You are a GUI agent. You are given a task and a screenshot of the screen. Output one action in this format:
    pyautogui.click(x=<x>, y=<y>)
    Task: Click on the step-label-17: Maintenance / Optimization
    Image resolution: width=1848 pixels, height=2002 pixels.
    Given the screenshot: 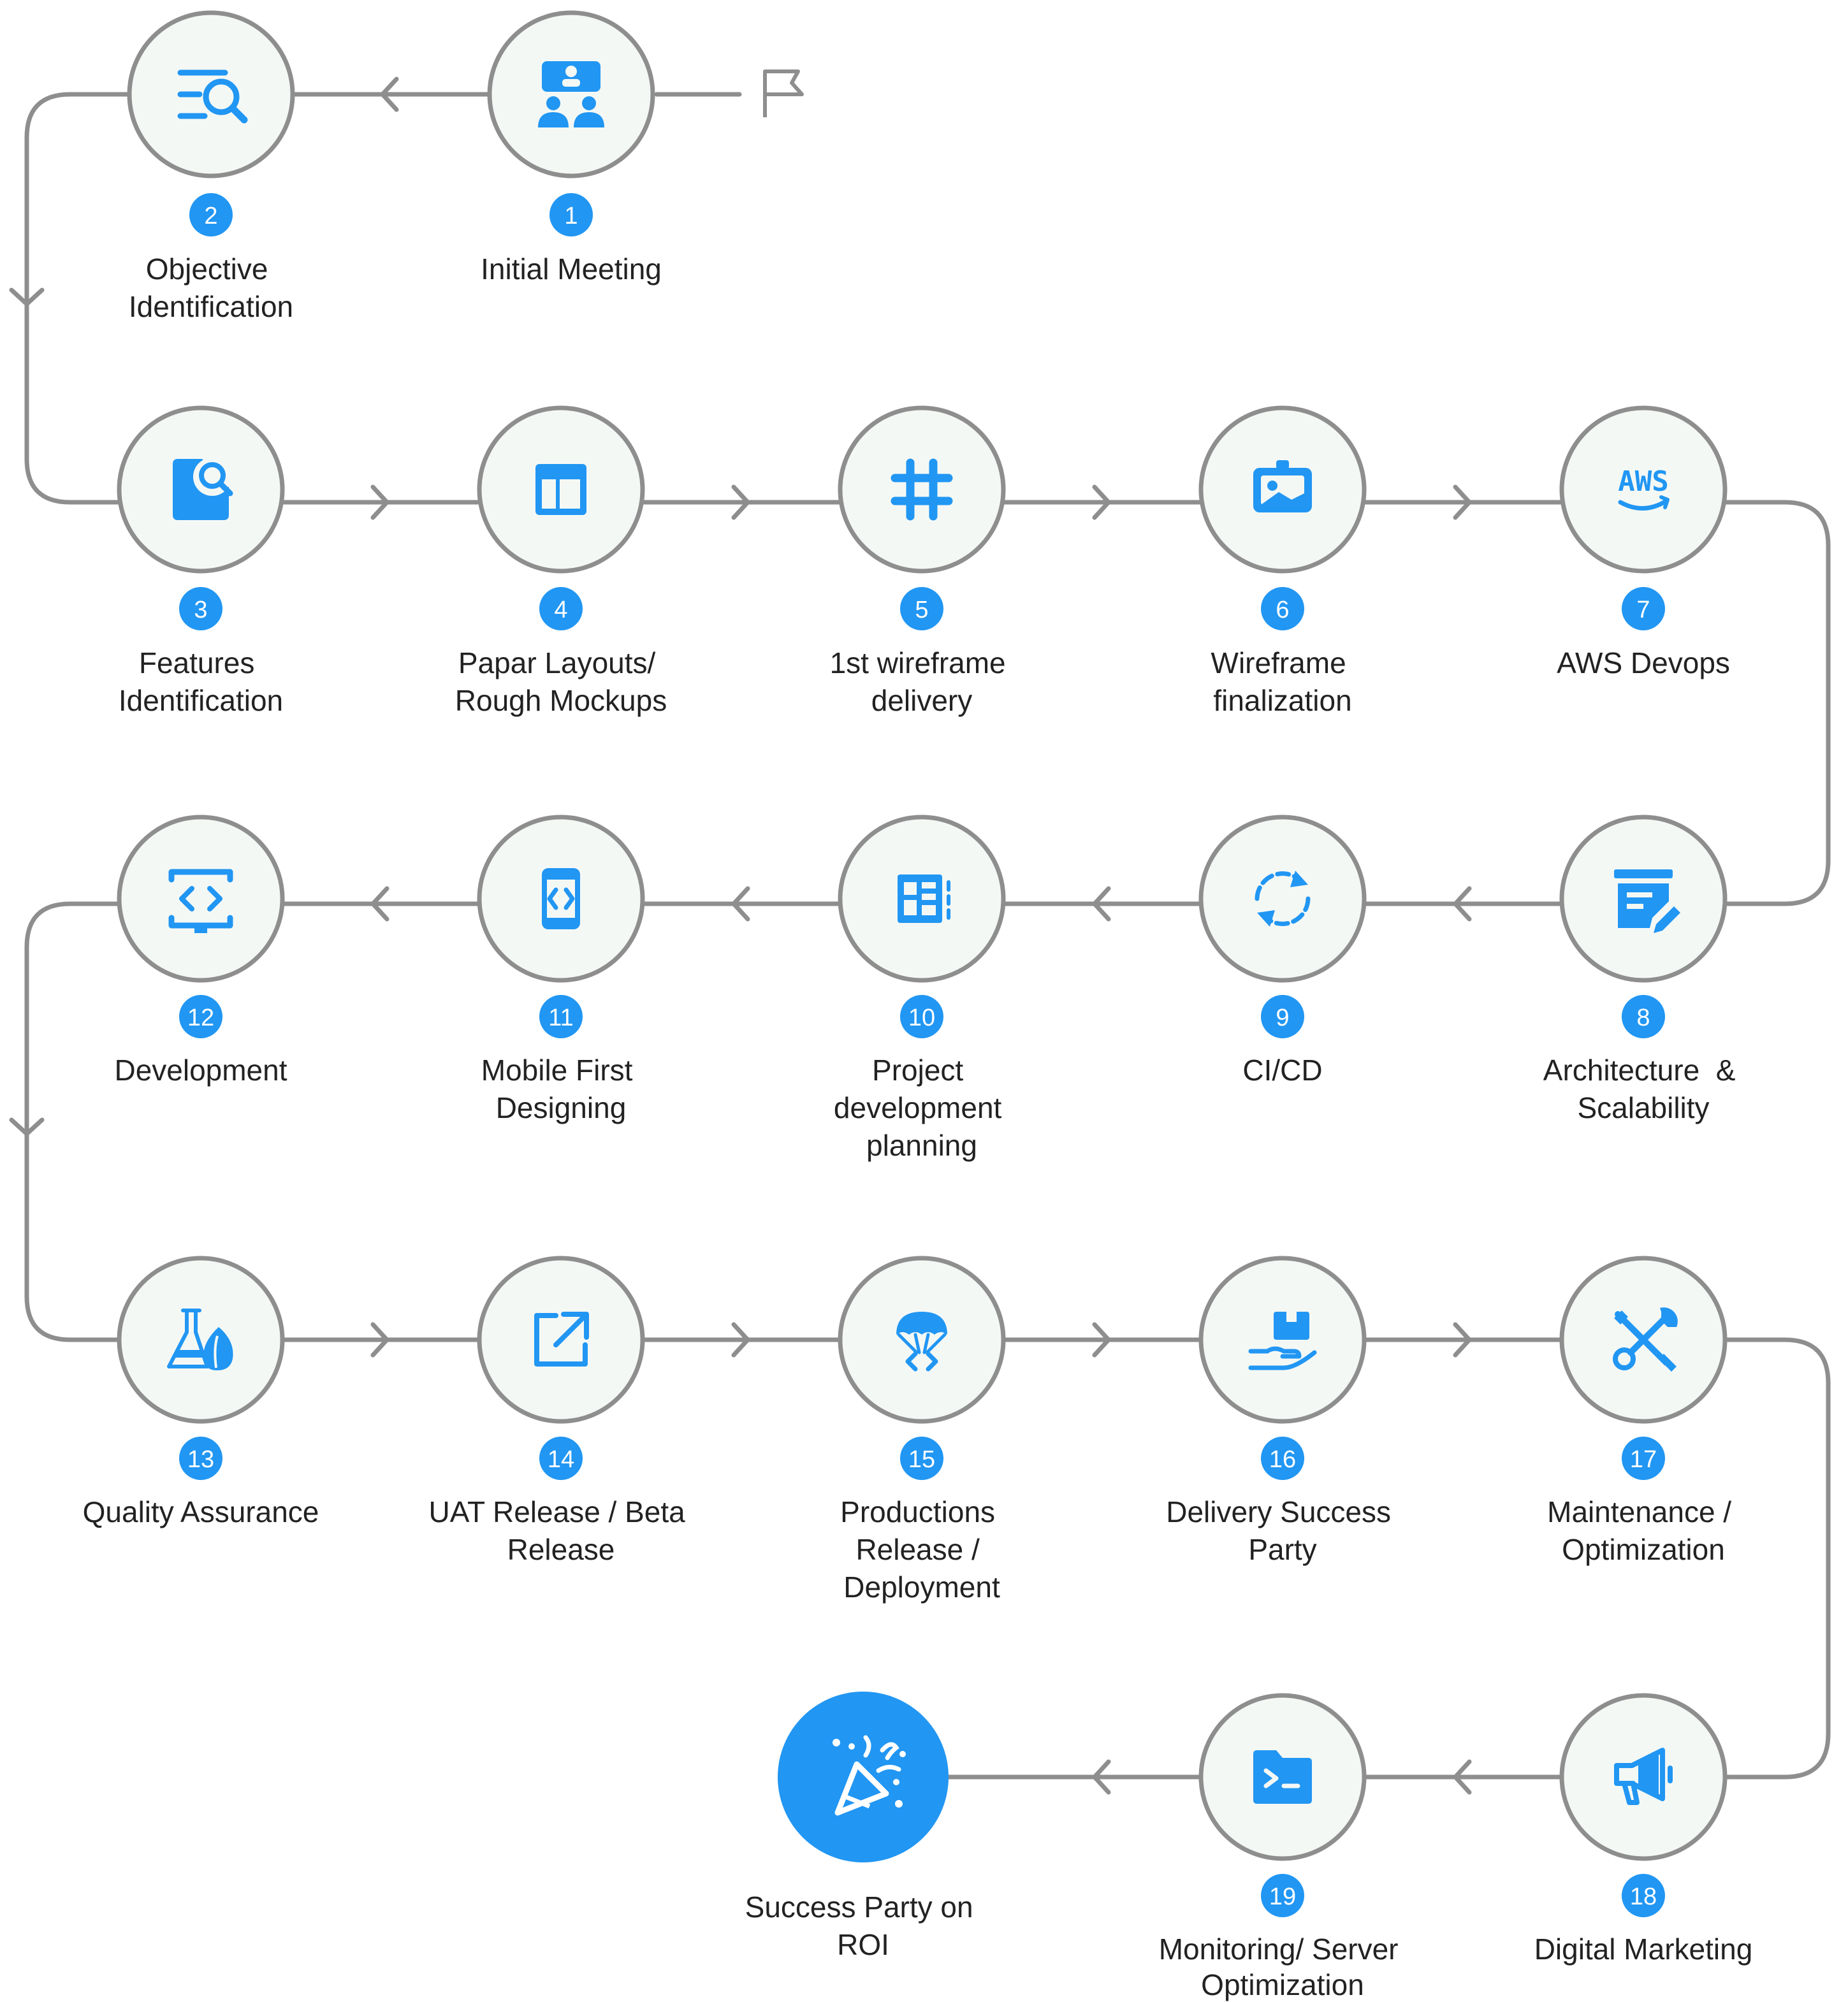 What is the action you would take?
    pyautogui.click(x=1643, y=1530)
    